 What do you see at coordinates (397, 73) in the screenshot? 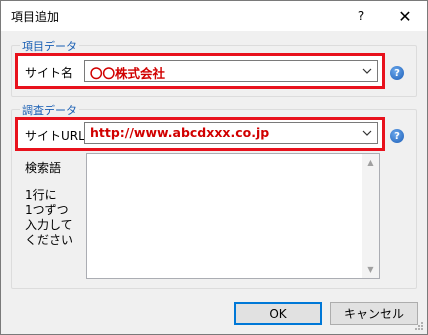
I see `site-name-help-icon: ?` at bounding box center [397, 73].